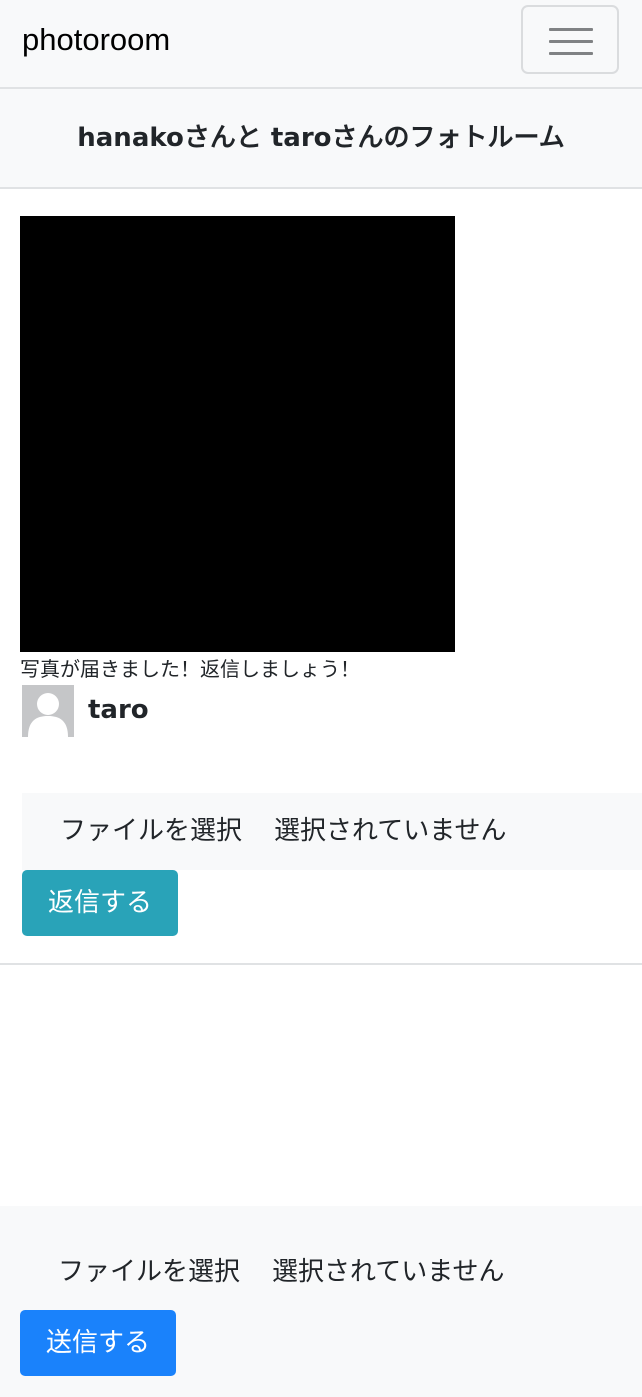 This screenshot has width=642, height=1397. Describe the element at coordinates (390, 831) in the screenshot. I see `reply-file-status: 選択されていません` at that location.